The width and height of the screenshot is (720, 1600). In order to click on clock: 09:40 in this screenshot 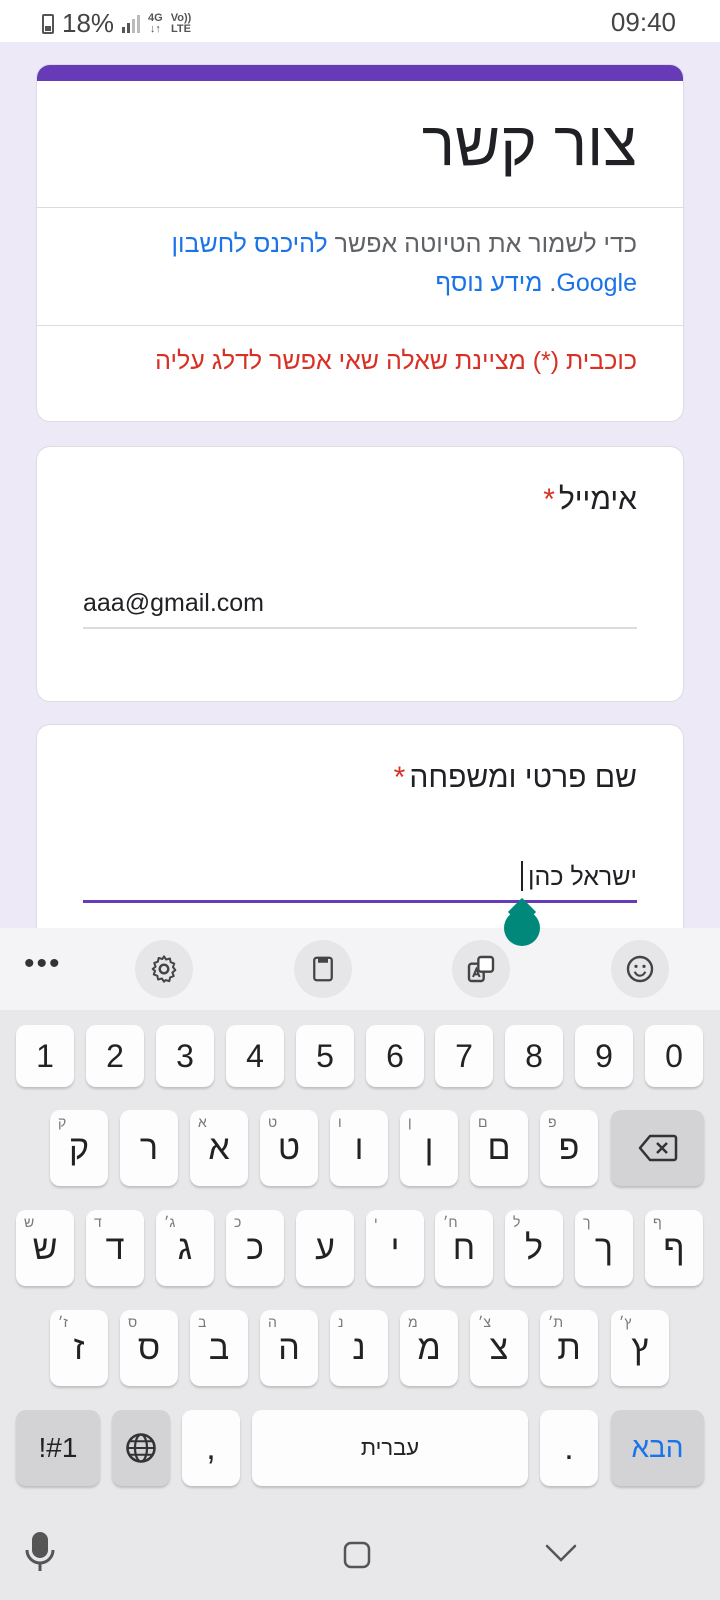, I will do `click(643, 22)`.